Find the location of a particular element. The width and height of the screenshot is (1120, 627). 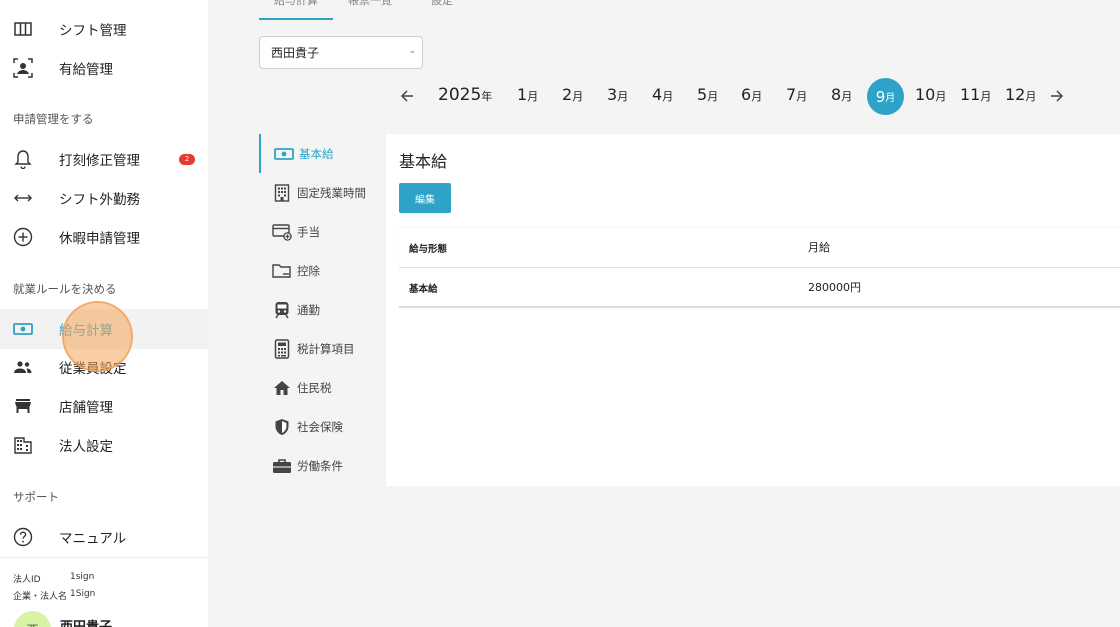

corp-name-label: 企業・法人名 is located at coordinates (40, 597).